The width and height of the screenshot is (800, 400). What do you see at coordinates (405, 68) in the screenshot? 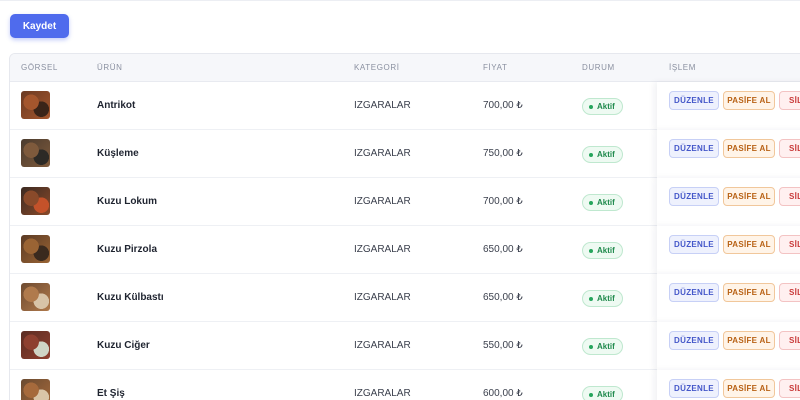
I see `table-header: GÖRSEL ÜRÜN KATEGORİ FİYAT DURUM İŞLEM` at bounding box center [405, 68].